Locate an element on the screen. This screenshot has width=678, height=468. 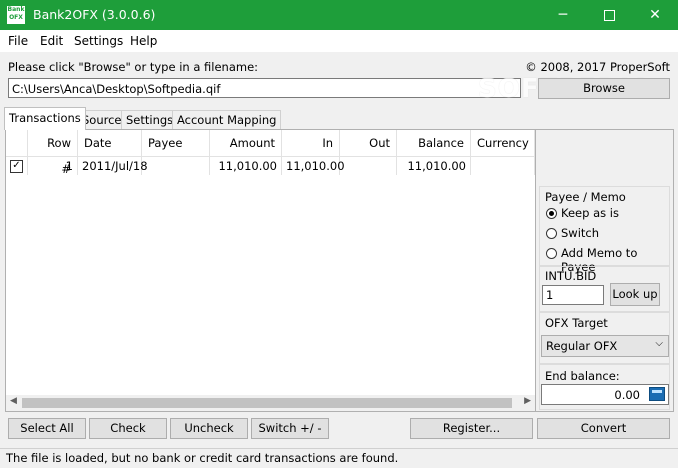
app-icon: Bank OFX is located at coordinates (16, 15).